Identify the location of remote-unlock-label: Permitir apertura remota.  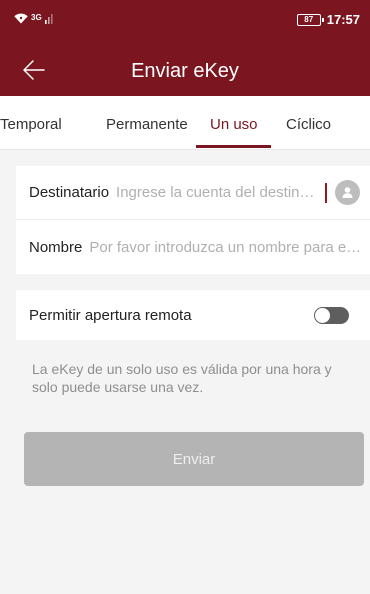
(110, 315).